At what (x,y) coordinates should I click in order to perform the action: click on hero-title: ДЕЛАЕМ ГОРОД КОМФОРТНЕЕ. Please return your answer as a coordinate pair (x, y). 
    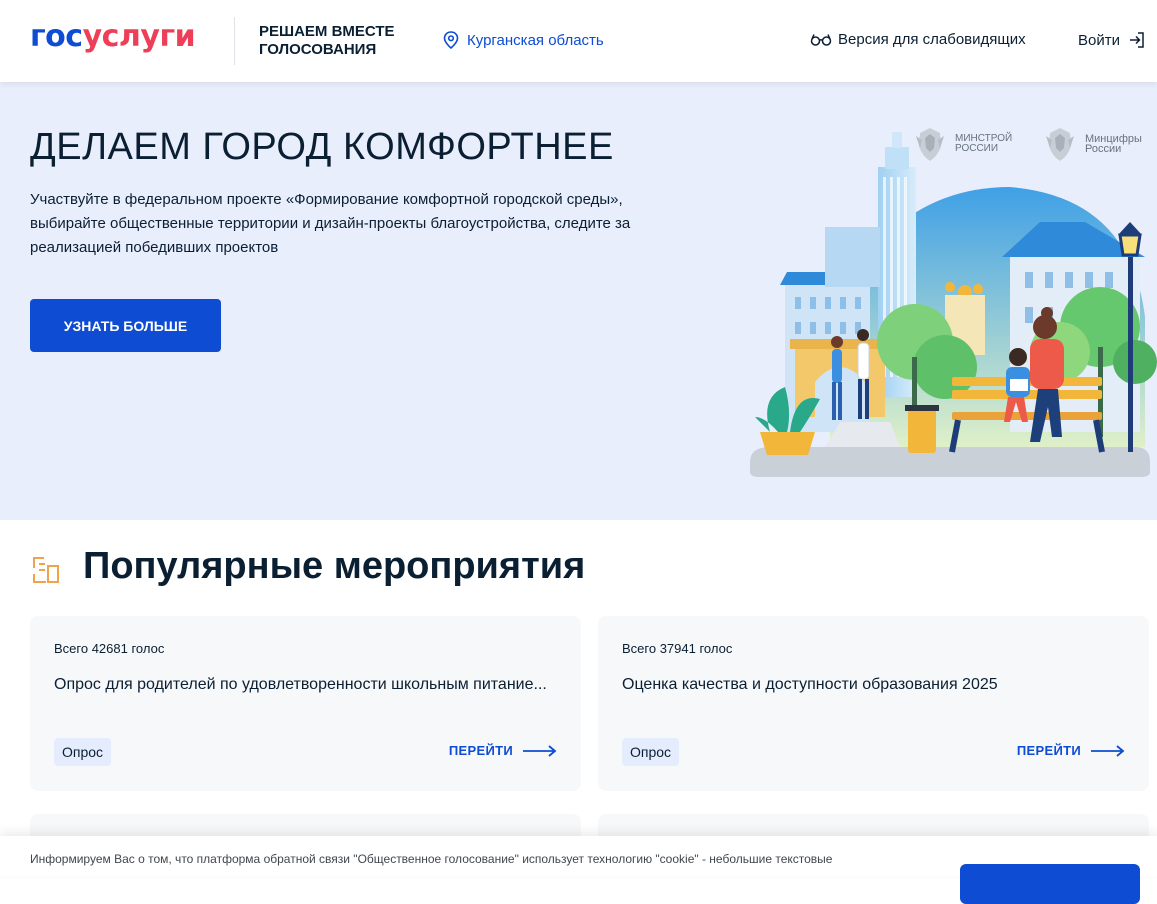
    Looking at the image, I should click on (322, 147).